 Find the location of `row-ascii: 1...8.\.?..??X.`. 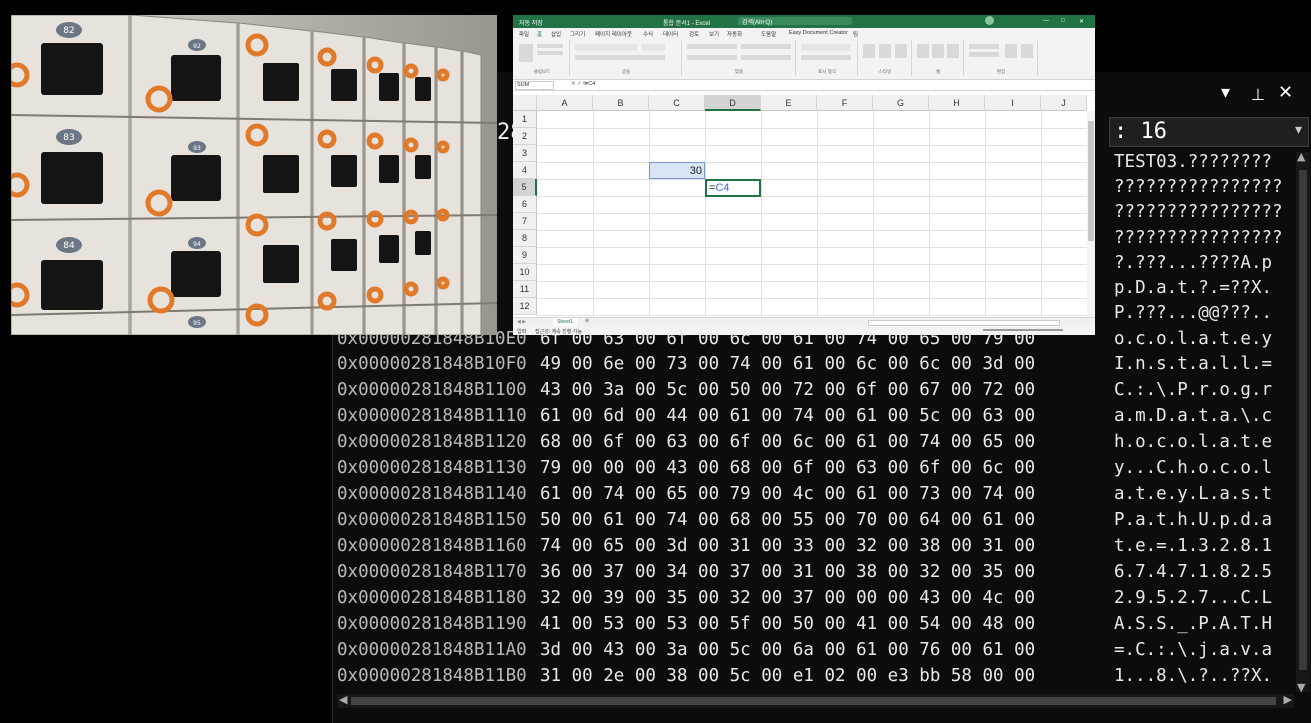

row-ascii: 1...8.\.?..??X. is located at coordinates (1193, 676).